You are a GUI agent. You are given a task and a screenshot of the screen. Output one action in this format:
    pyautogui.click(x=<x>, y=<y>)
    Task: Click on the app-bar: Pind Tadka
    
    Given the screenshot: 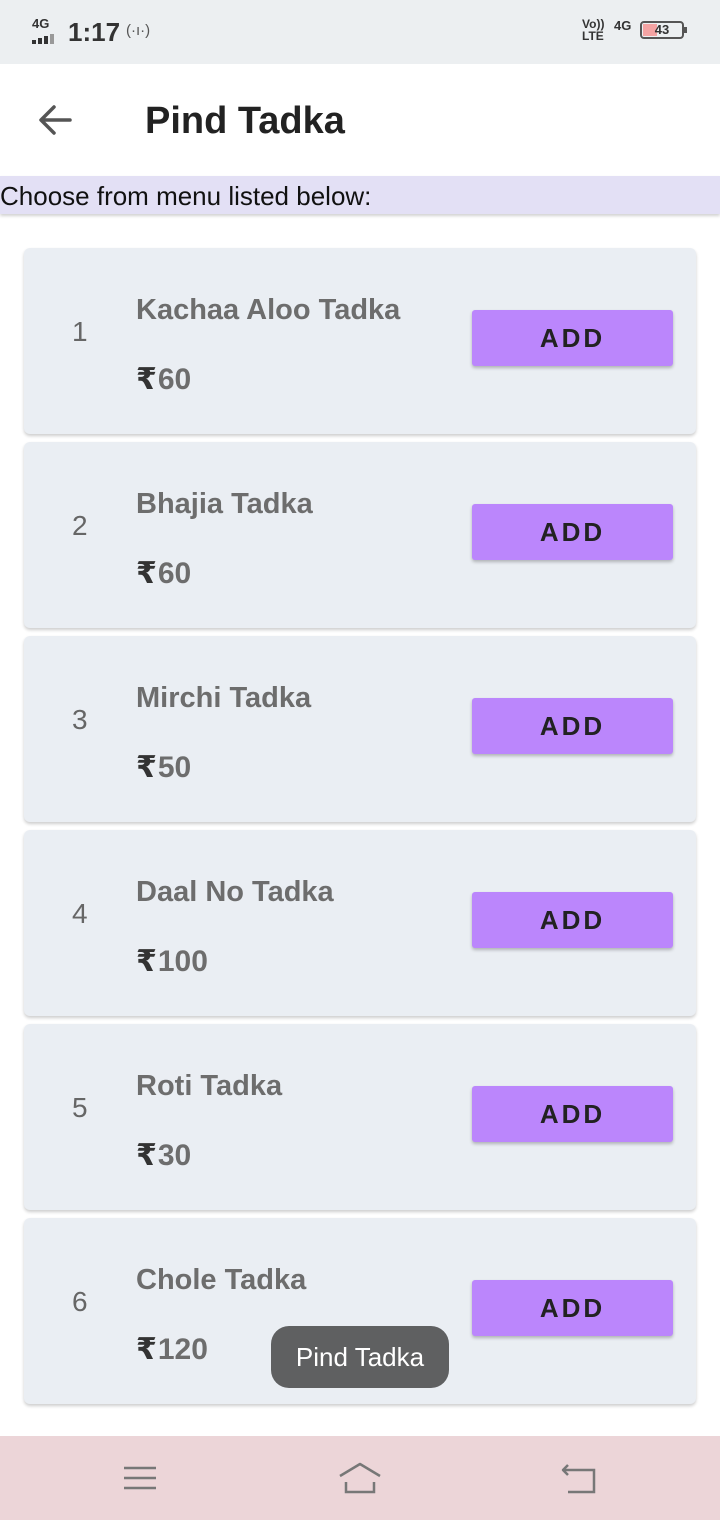 What is the action you would take?
    pyautogui.click(x=360, y=120)
    